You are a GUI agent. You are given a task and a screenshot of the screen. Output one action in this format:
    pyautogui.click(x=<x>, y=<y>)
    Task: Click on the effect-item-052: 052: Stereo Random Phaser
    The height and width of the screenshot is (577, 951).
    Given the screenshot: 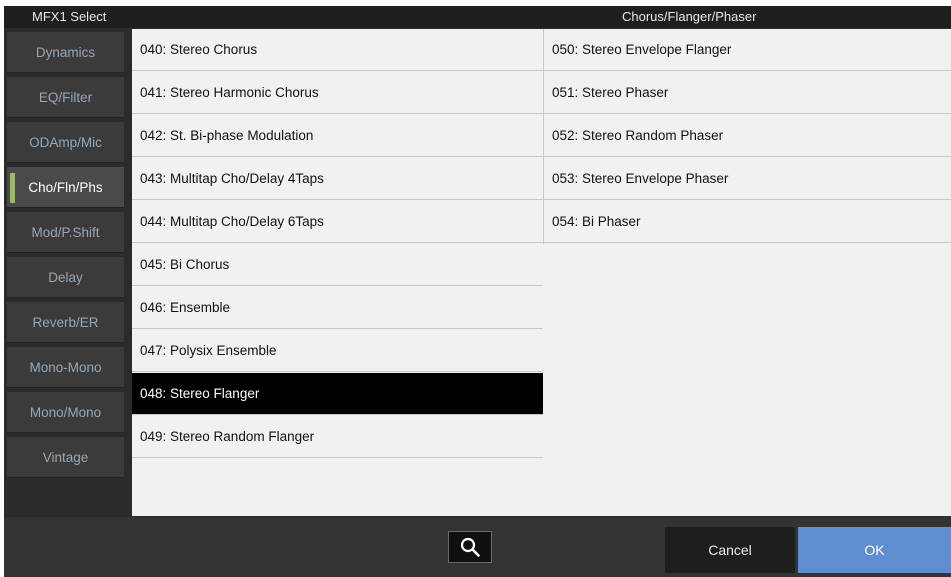 What is the action you would take?
    pyautogui.click(x=747, y=136)
    